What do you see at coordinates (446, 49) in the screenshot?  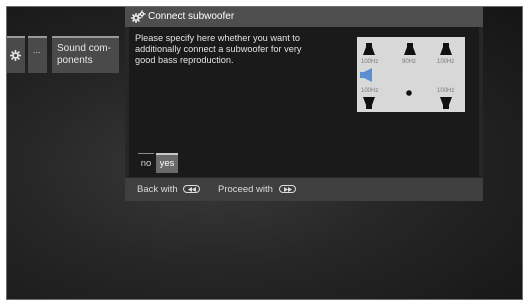 I see `front-right-speaker-icon` at bounding box center [446, 49].